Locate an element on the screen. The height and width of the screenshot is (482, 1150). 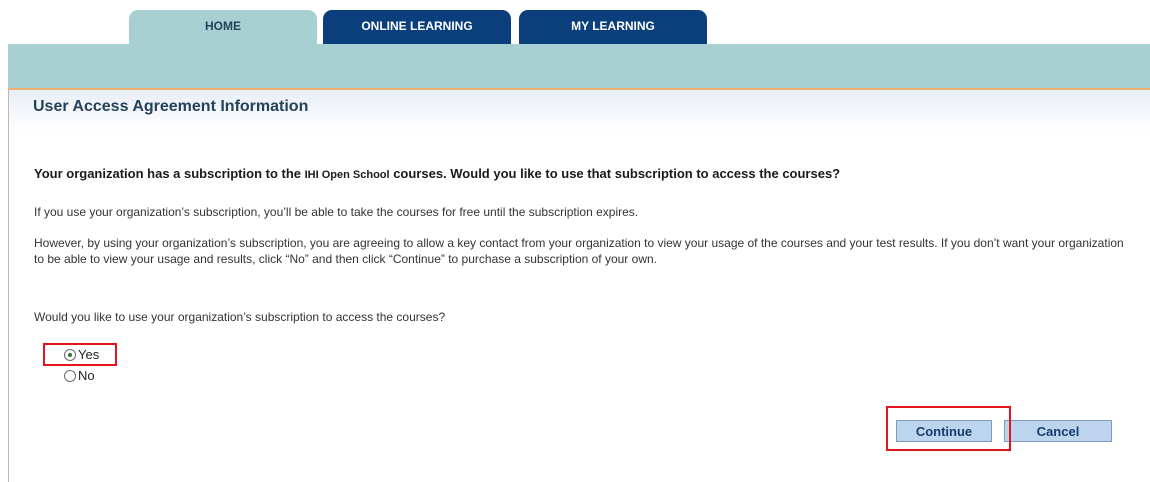
continue-highlight-box is located at coordinates (948, 428).